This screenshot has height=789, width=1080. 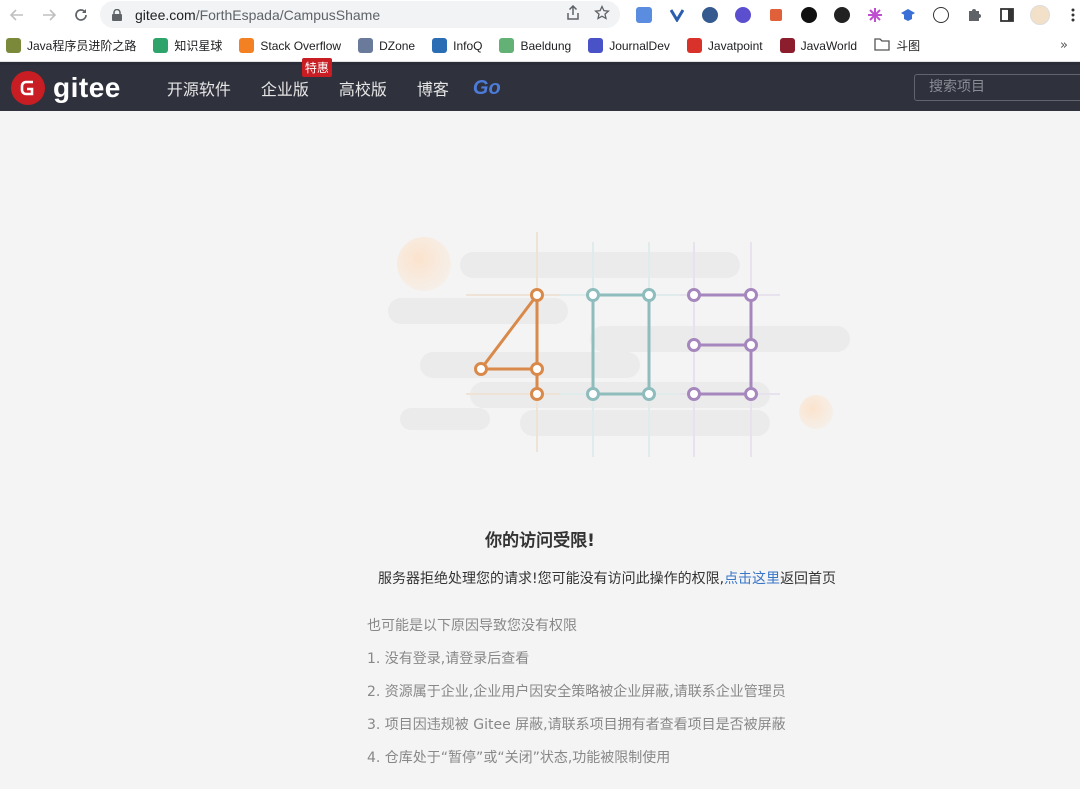 What do you see at coordinates (576, 725) in the screenshot?
I see `reason-item: 3. 项目因违规被 Gitee 屏蔽,请联系项目拥有者查看项目是否被屏蔽` at bounding box center [576, 725].